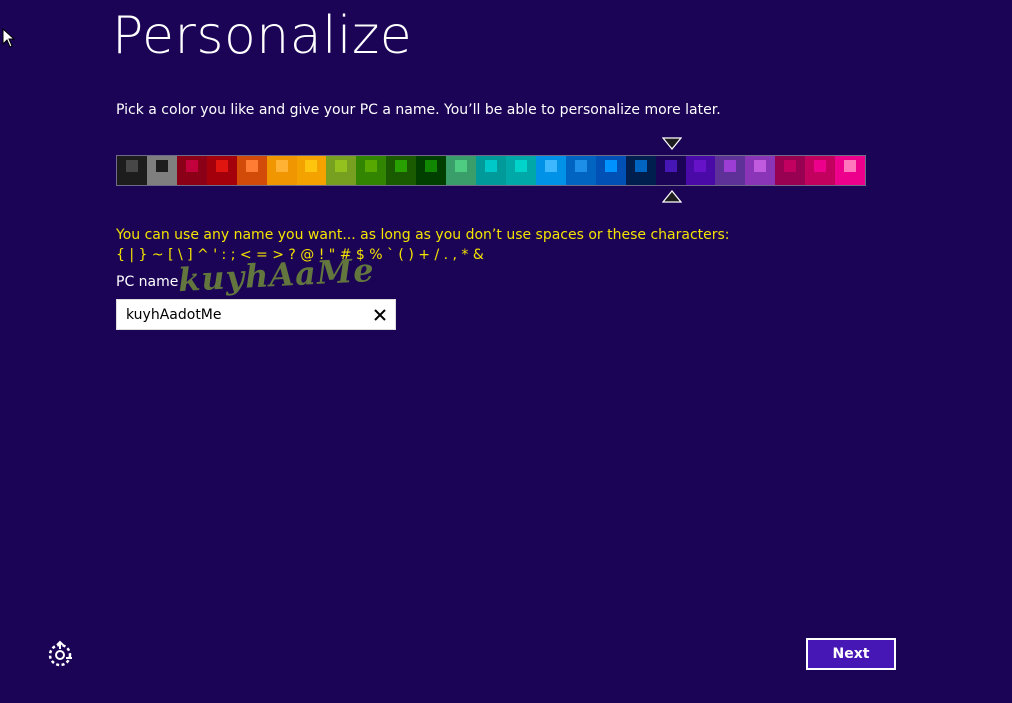 Image resolution: width=1012 pixels, height=703 pixels. What do you see at coordinates (60, 654) in the screenshot?
I see `ease-of-access-icon` at bounding box center [60, 654].